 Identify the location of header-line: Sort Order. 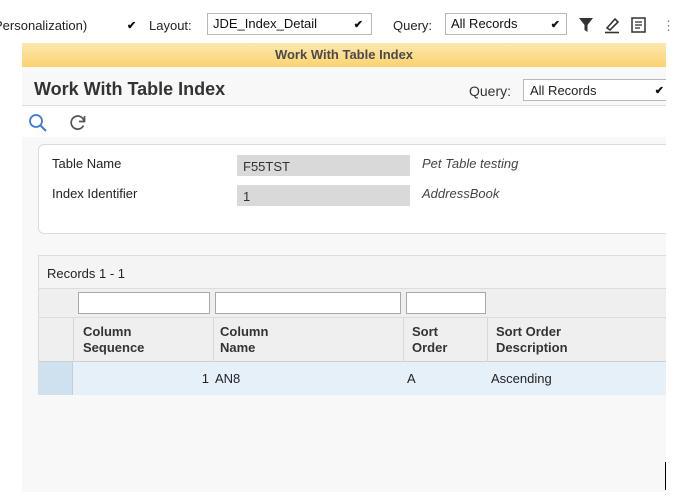
(529, 331).